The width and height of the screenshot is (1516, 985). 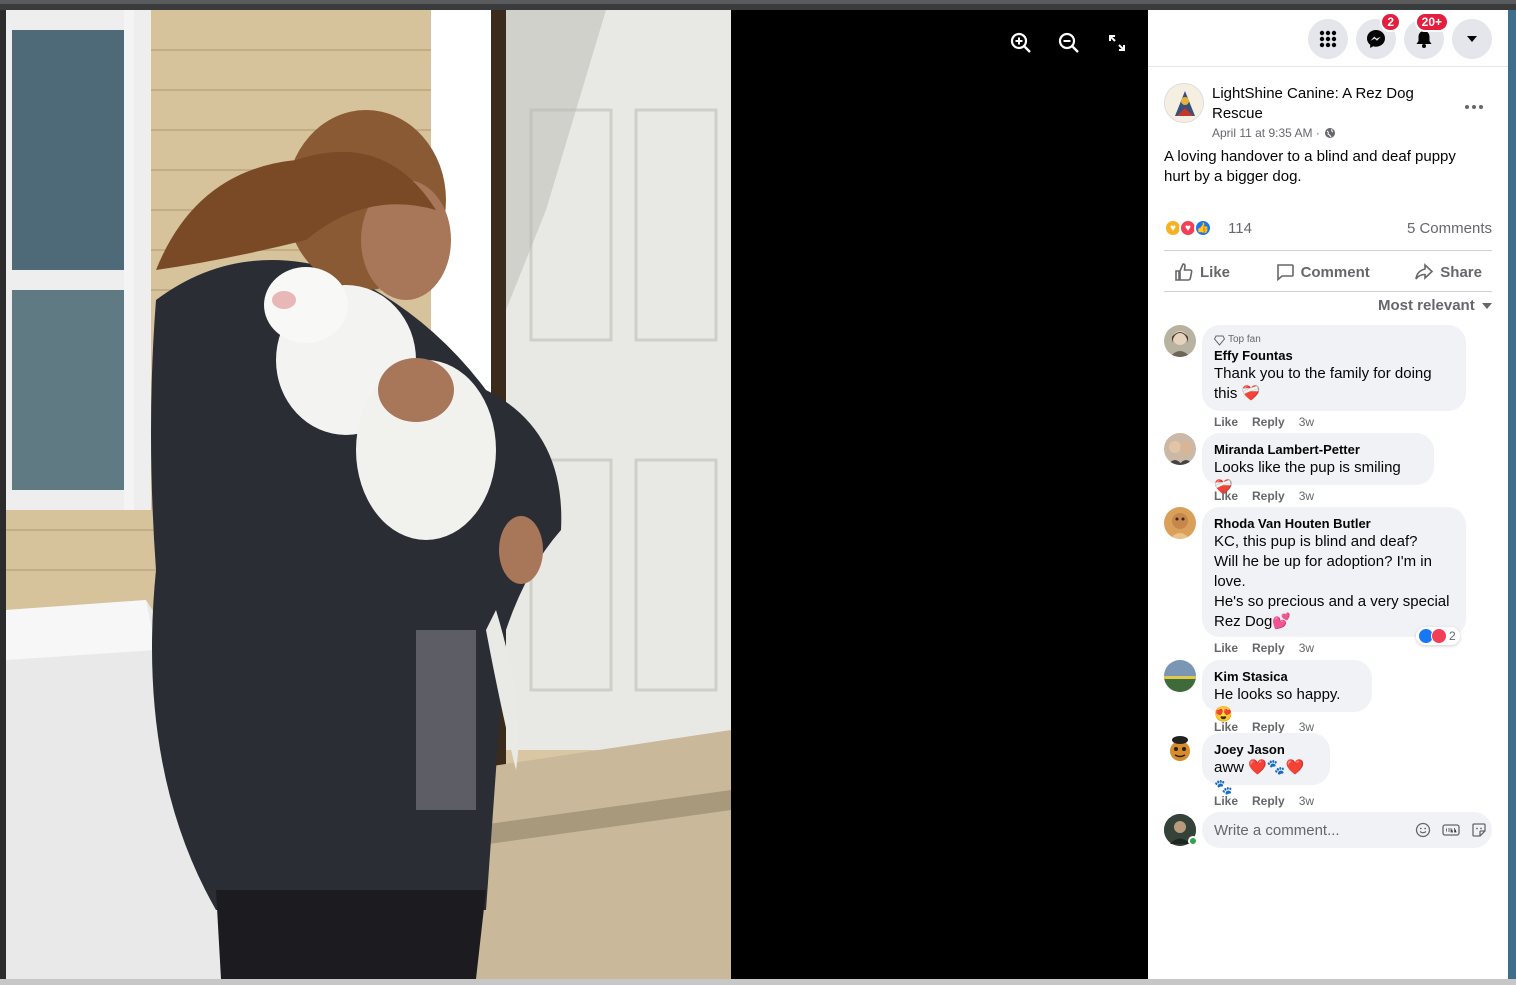 I want to click on commenter-name: Kim Stasica, so click(x=1287, y=676).